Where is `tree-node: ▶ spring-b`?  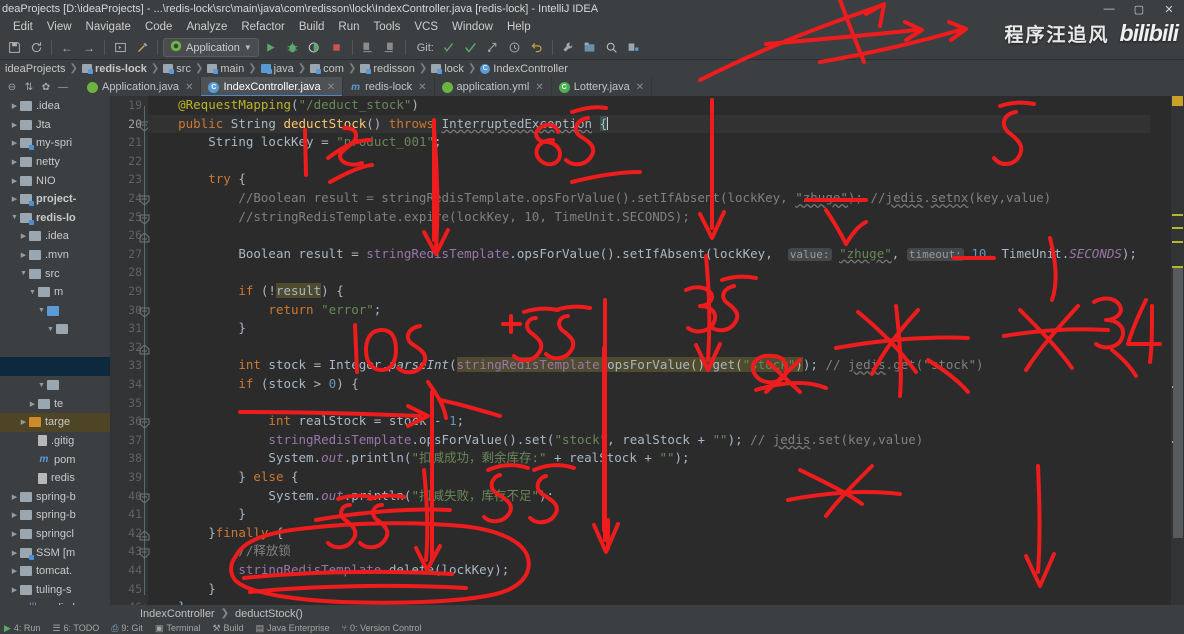
tree-node: ▶ spring-b is located at coordinates (55, 515).